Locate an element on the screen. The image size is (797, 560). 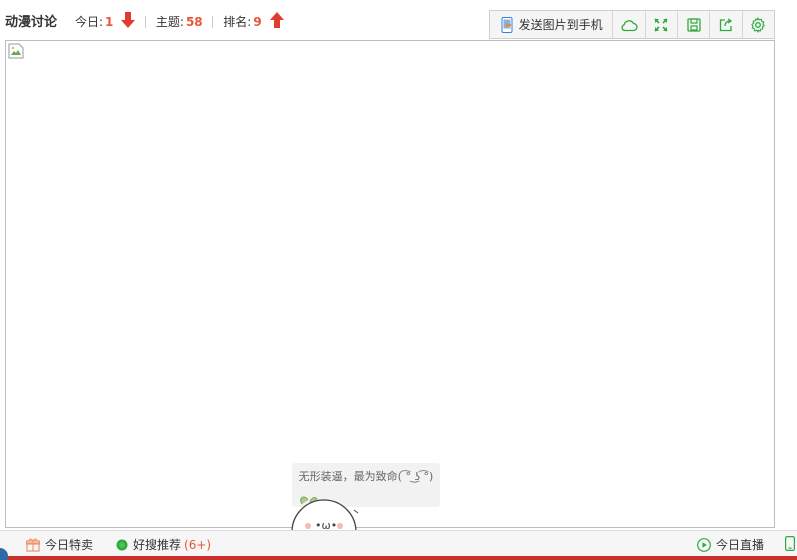
deals-link: 今日特卖 is located at coordinates (59, 544).